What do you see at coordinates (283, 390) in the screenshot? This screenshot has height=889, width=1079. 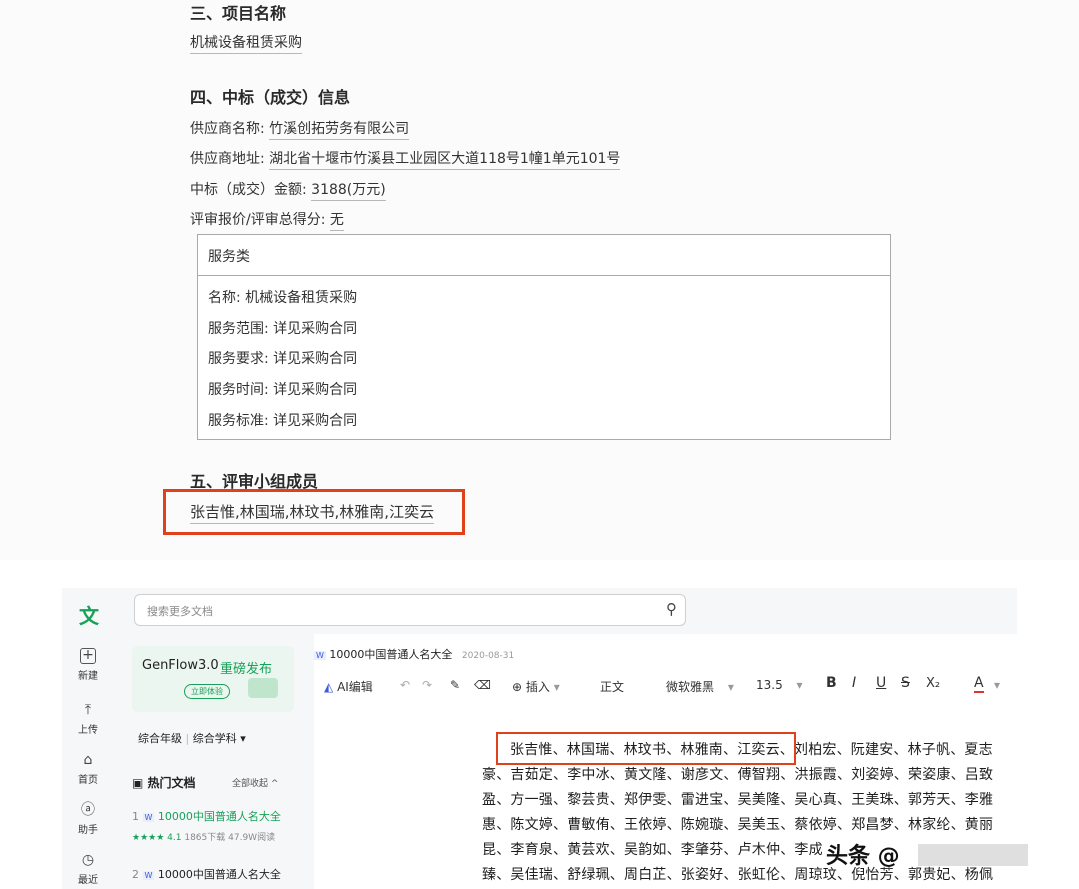 I see `service-row-time: 服务时间: 详见采购合同` at bounding box center [283, 390].